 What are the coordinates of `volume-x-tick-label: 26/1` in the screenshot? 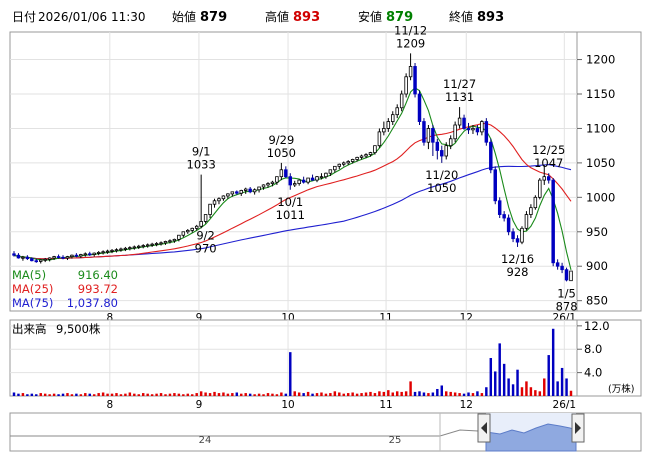 It's located at (565, 405).